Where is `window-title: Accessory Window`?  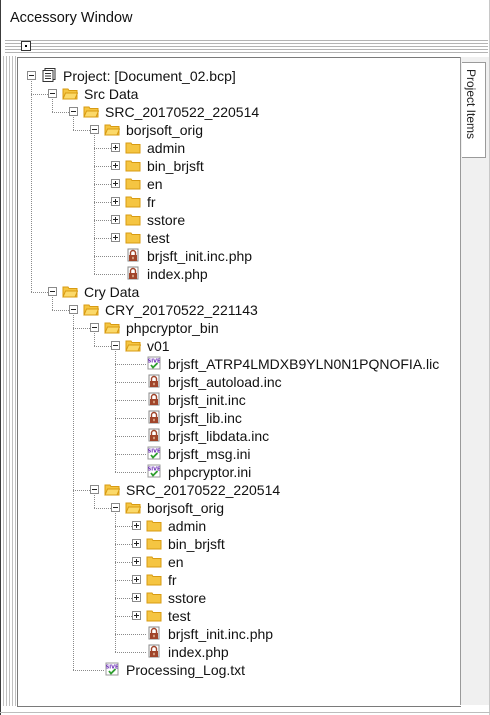
window-title: Accessory Window is located at coordinates (71, 18).